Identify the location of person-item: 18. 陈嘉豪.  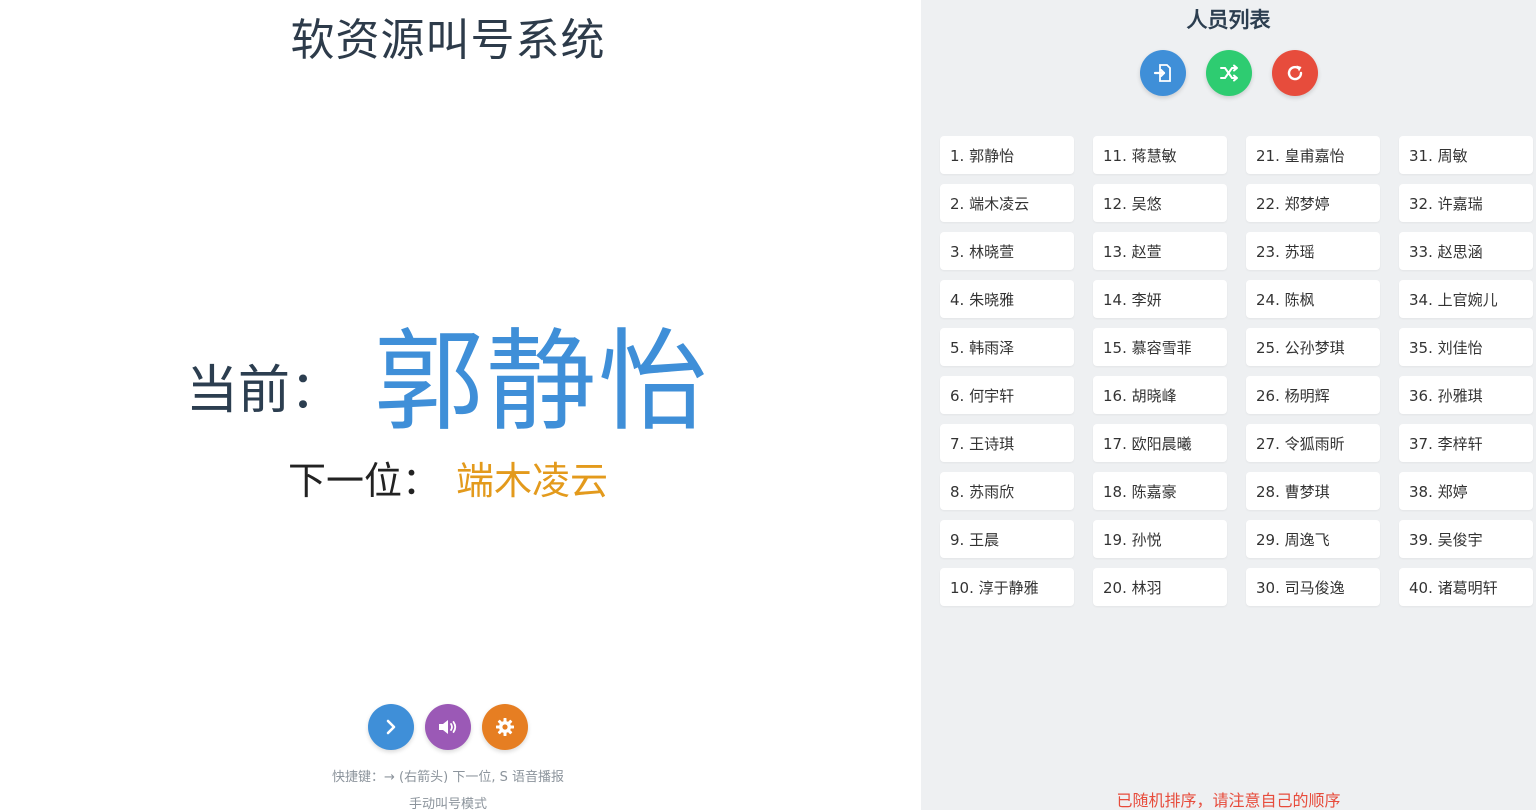
(1160, 491).